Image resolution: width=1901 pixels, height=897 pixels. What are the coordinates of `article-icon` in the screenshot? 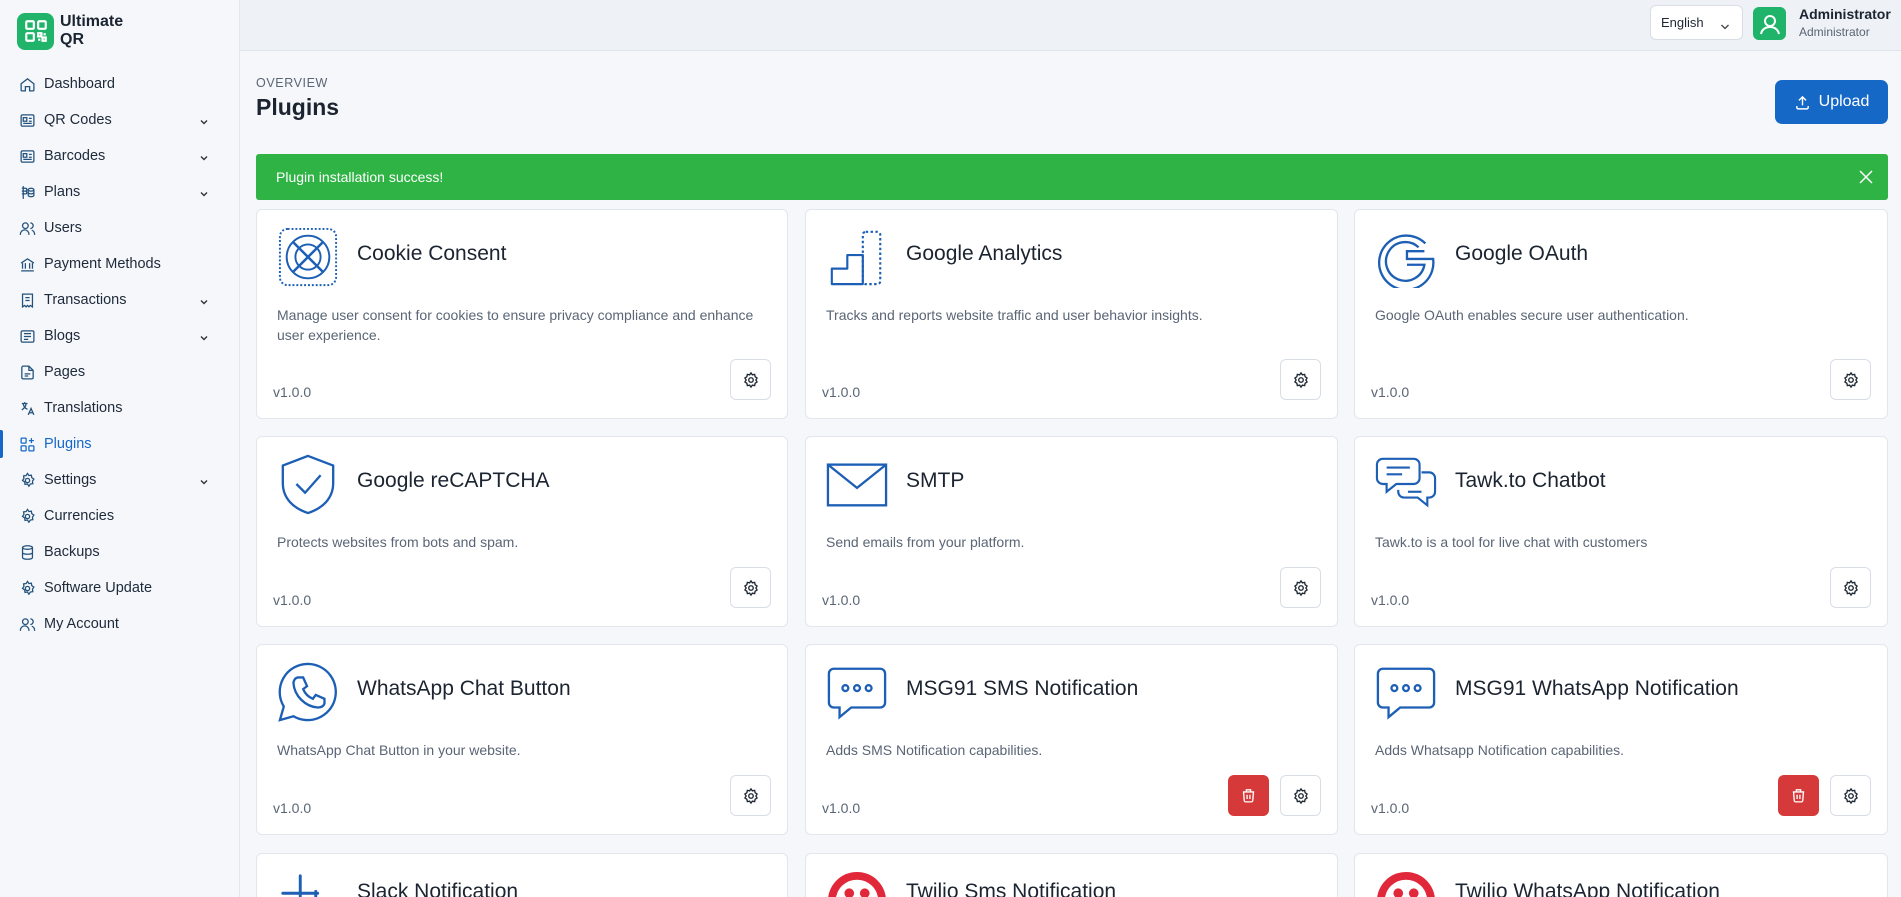 It's located at (27, 336).